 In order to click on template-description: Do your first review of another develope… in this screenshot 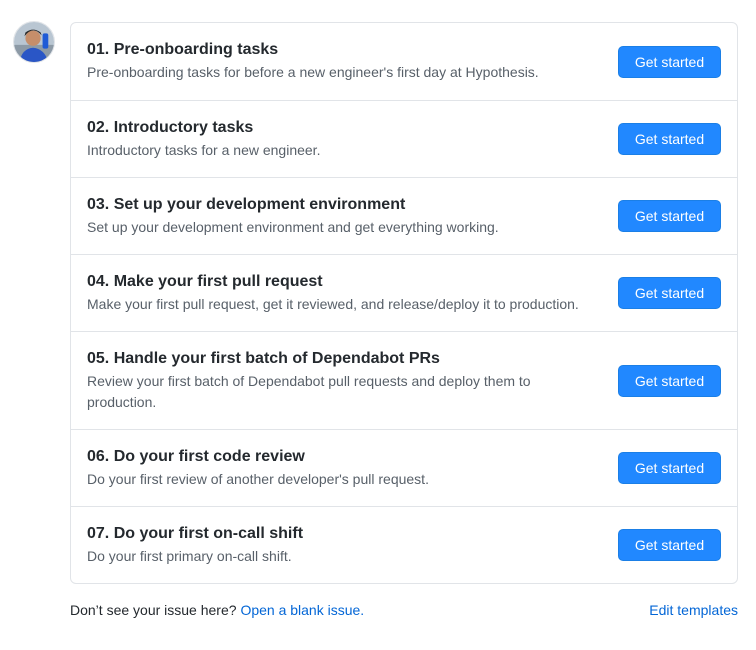, I will do `click(258, 478)`.